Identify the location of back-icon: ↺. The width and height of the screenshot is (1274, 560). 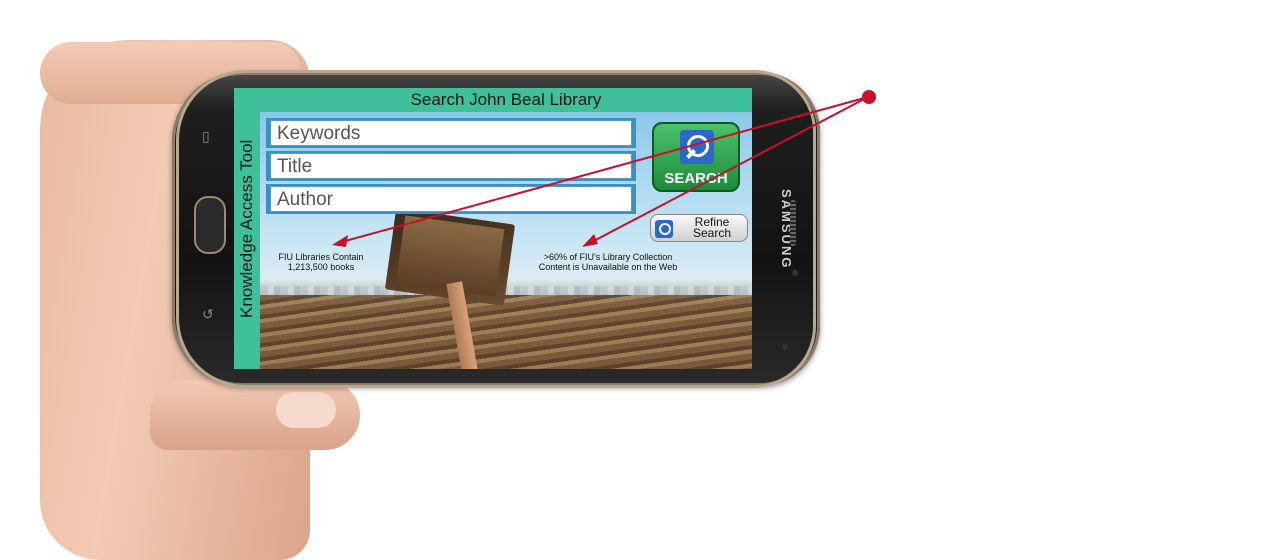
(208, 314).